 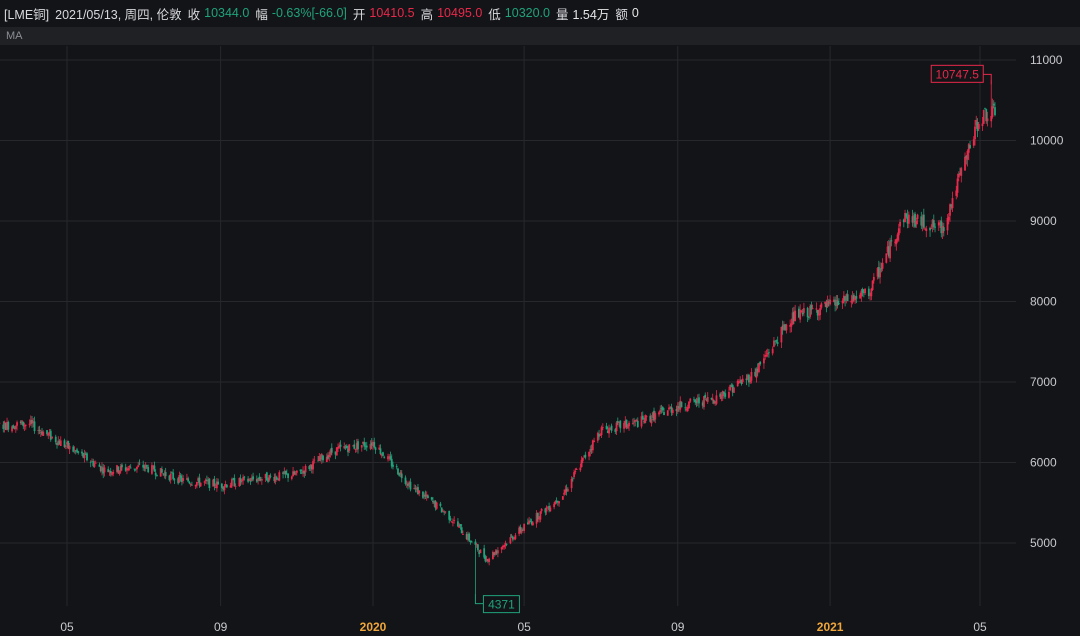 I want to click on volume-value: 1.54万, so click(x=591, y=14).